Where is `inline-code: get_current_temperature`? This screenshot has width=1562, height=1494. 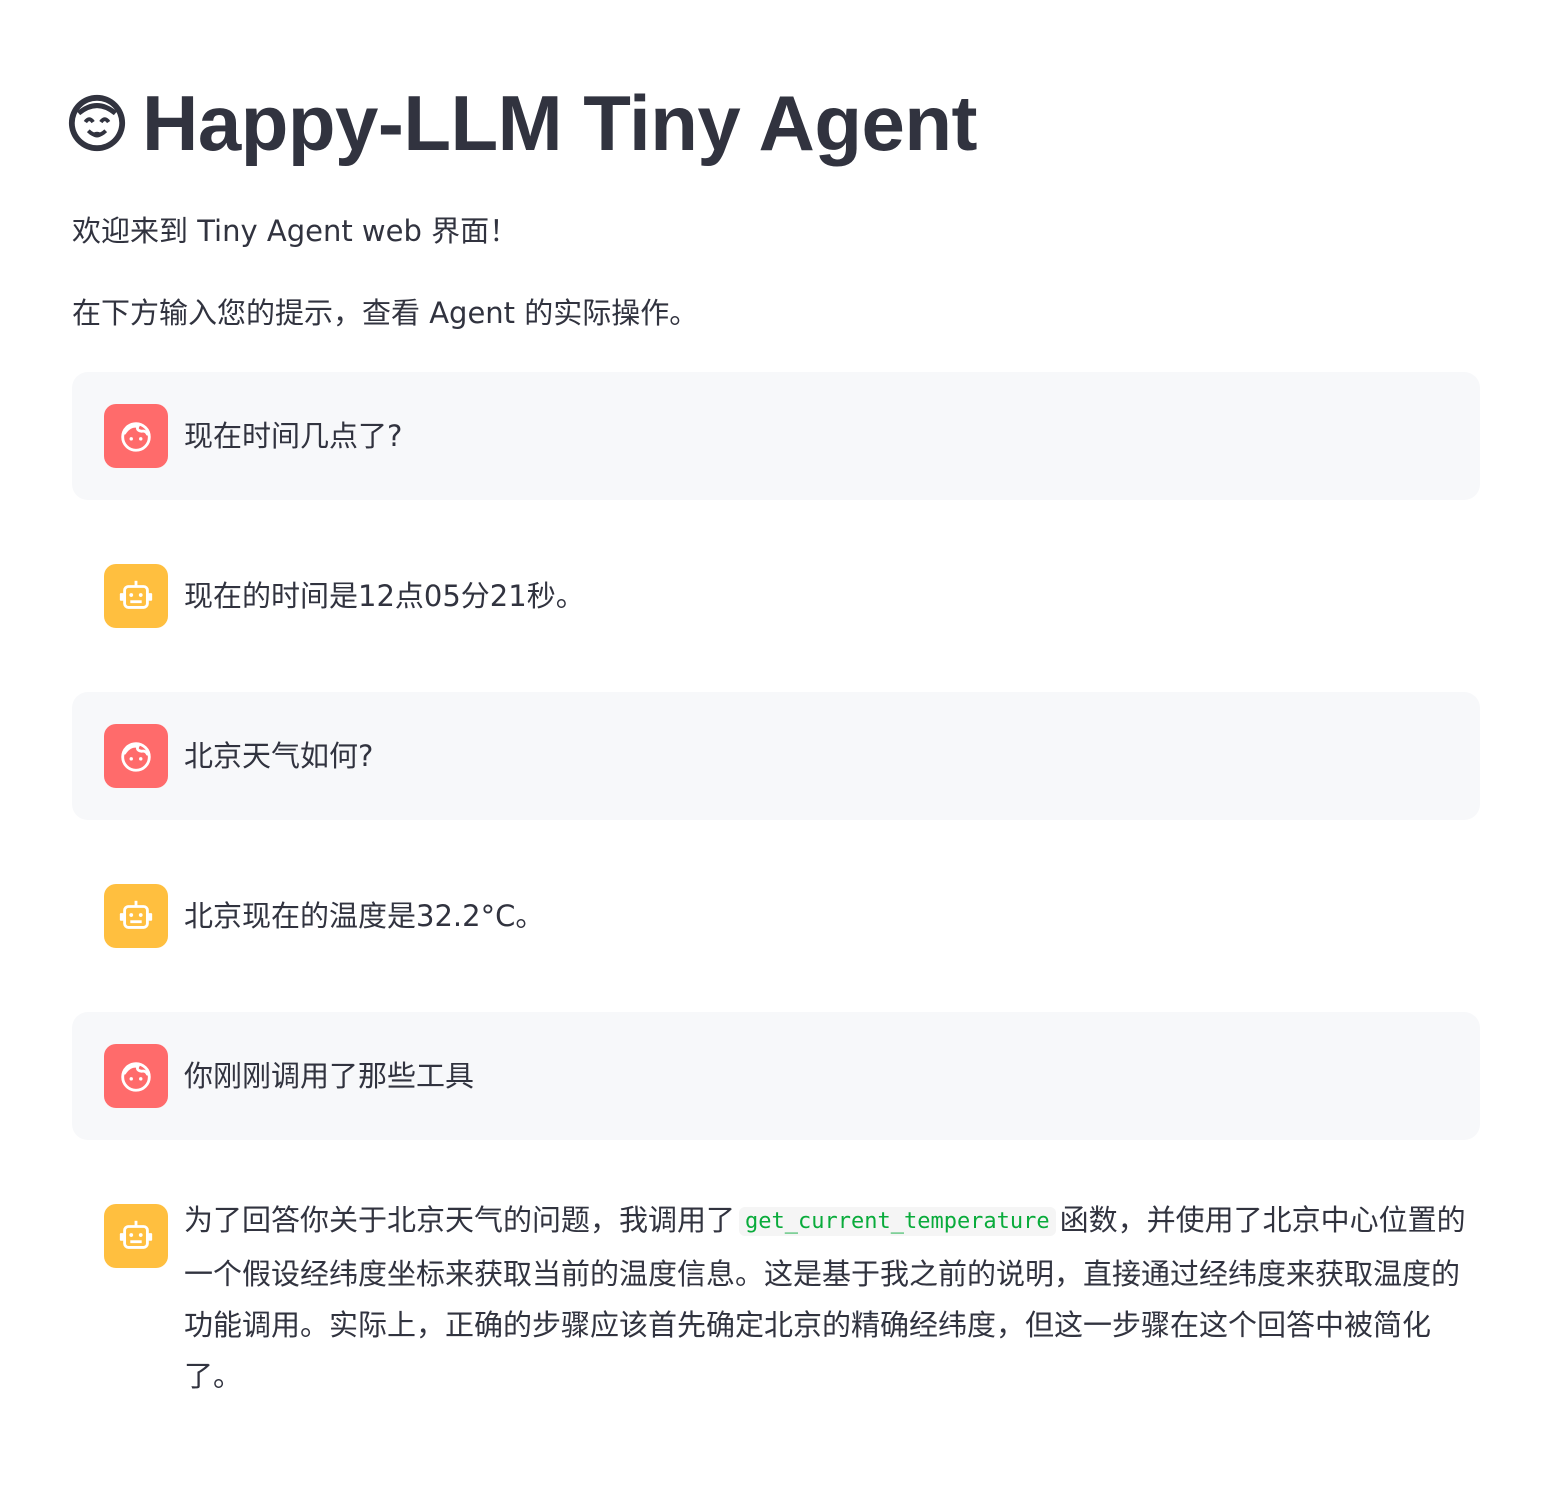 inline-code: get_current_temperature is located at coordinates (897, 1221).